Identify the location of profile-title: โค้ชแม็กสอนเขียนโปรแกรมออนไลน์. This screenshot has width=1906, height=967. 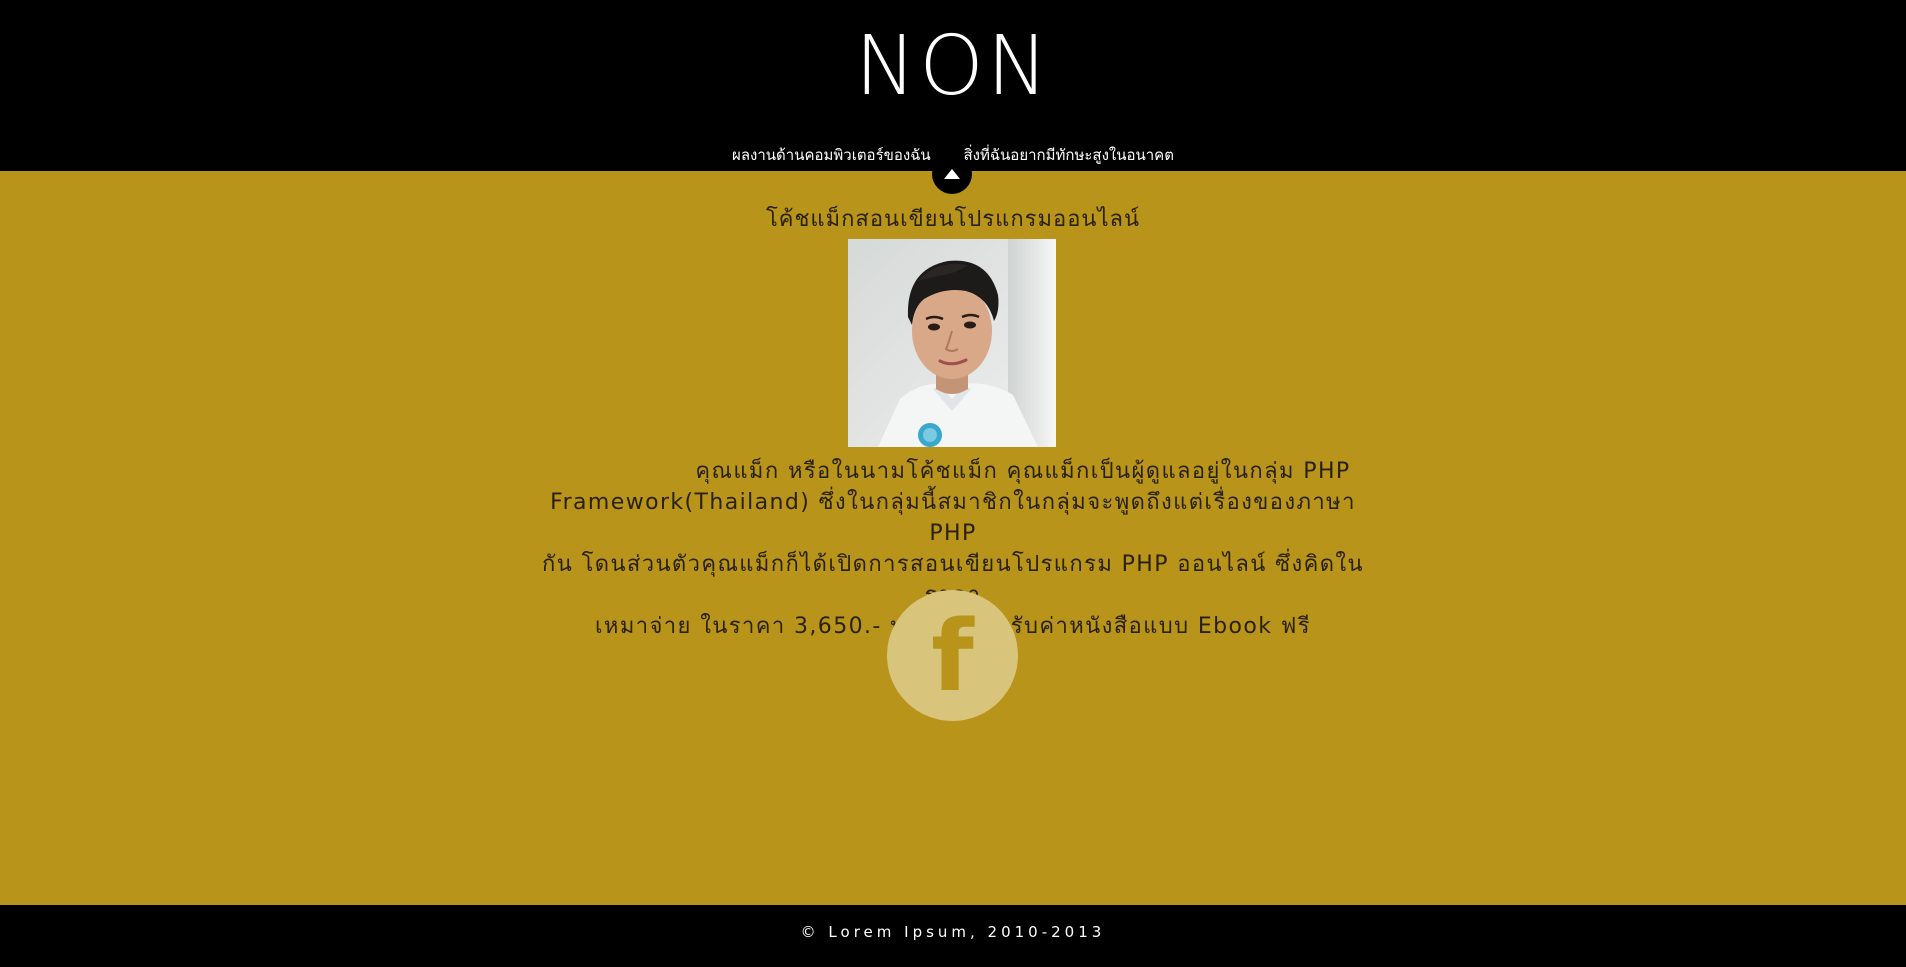
(953, 219).